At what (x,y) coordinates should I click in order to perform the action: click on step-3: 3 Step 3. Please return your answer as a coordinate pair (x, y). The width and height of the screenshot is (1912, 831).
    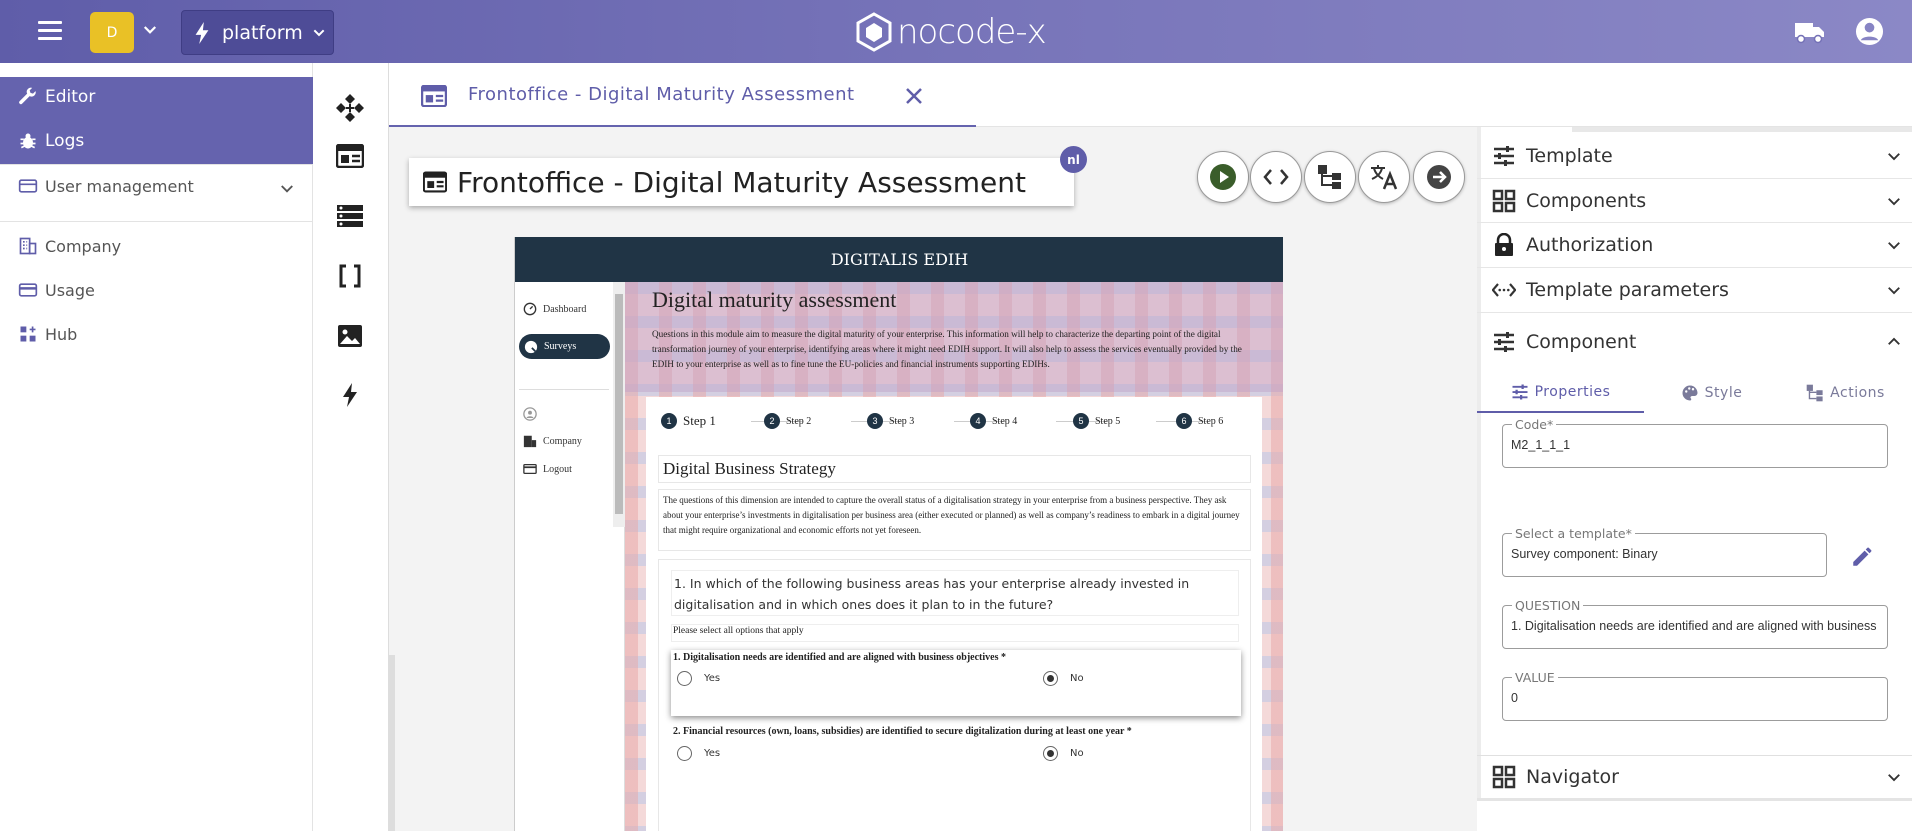
    Looking at the image, I should click on (890, 421).